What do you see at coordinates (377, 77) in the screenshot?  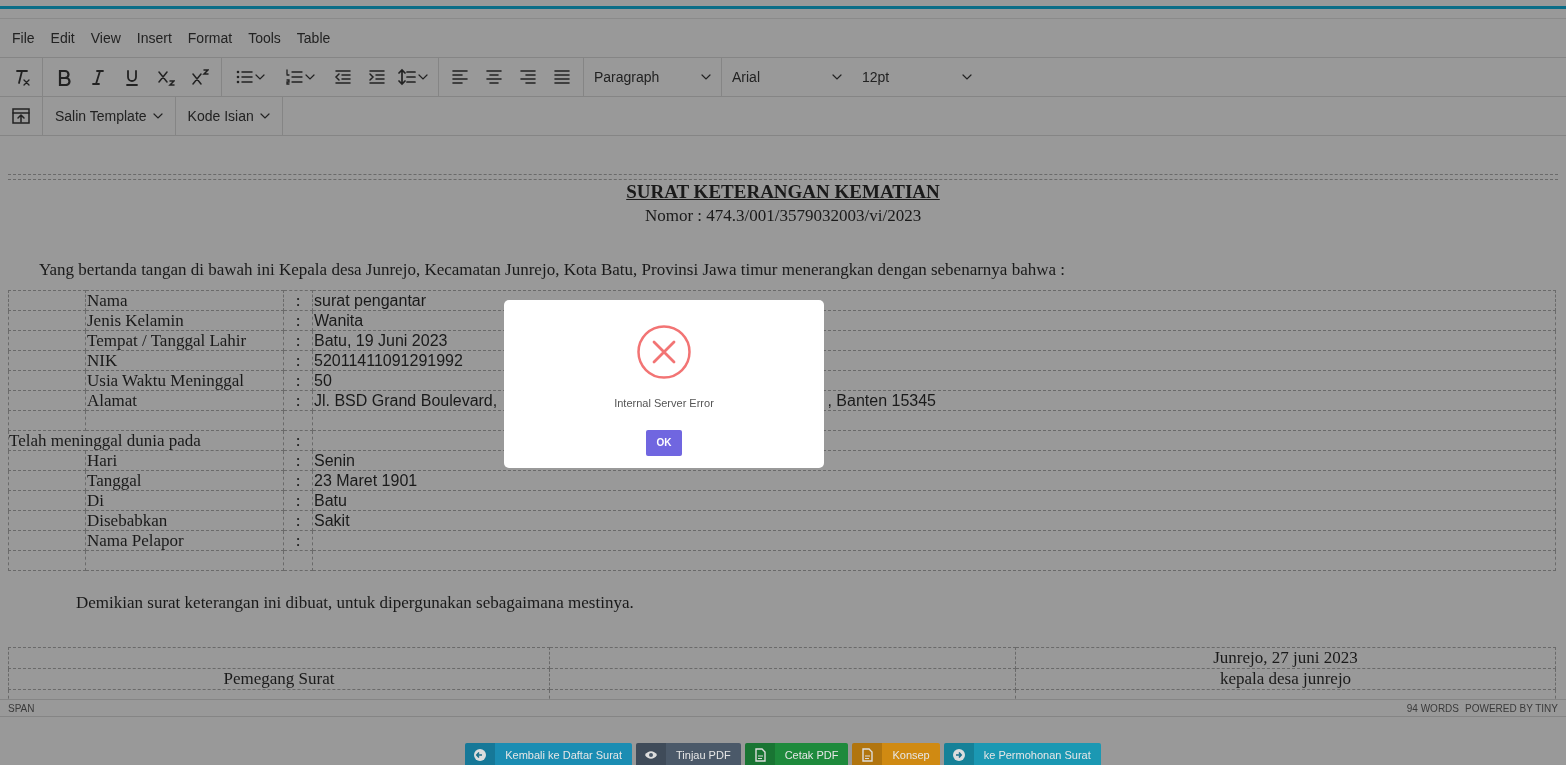 I see `indent-icon` at bounding box center [377, 77].